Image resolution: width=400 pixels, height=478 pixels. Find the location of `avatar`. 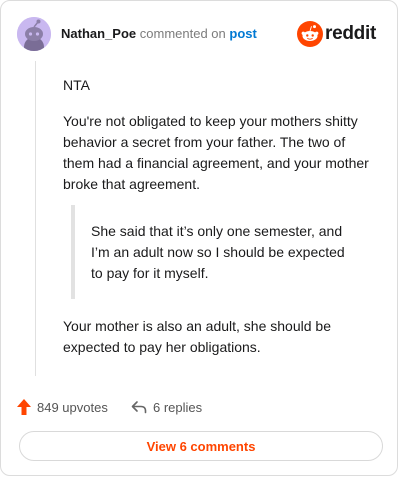

avatar is located at coordinates (34, 34).